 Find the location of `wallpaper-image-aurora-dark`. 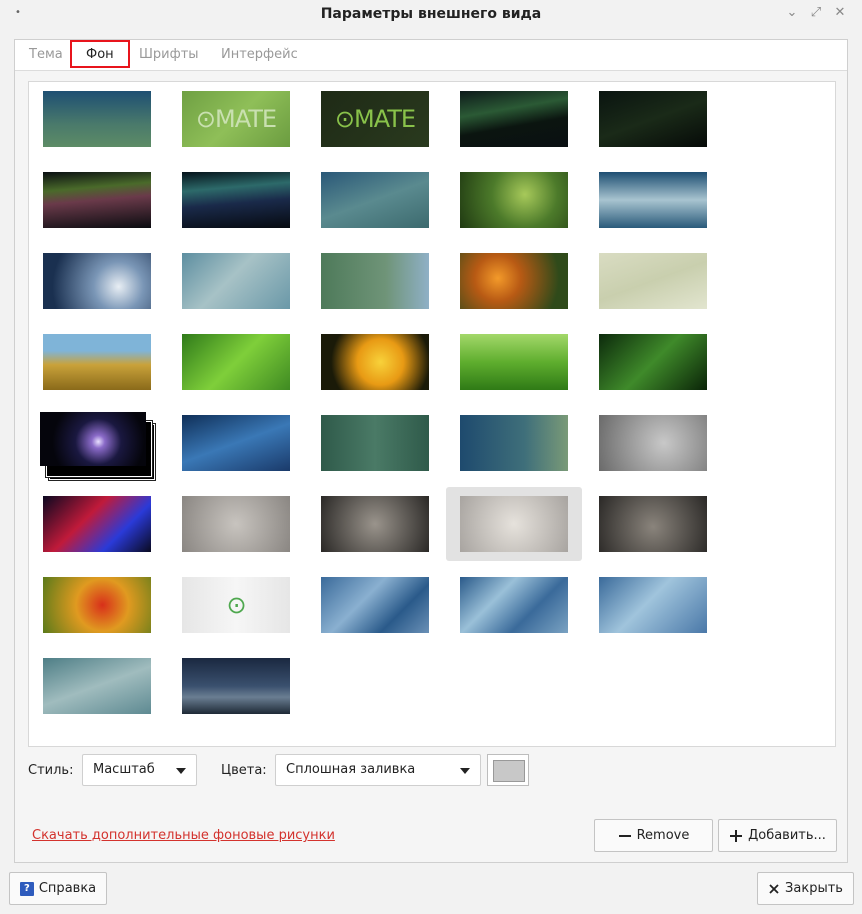

wallpaper-image-aurora-dark is located at coordinates (514, 119).